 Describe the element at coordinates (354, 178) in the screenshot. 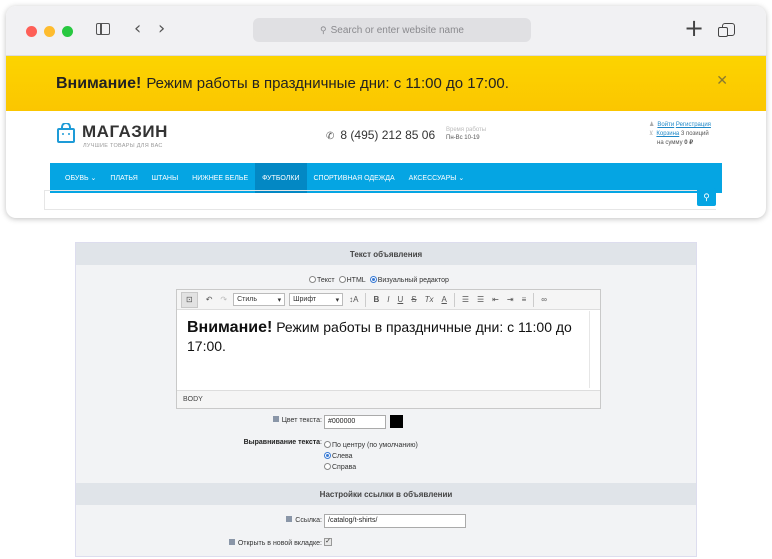

I see `menu-item-sportswear: Спортивная одежда` at that location.